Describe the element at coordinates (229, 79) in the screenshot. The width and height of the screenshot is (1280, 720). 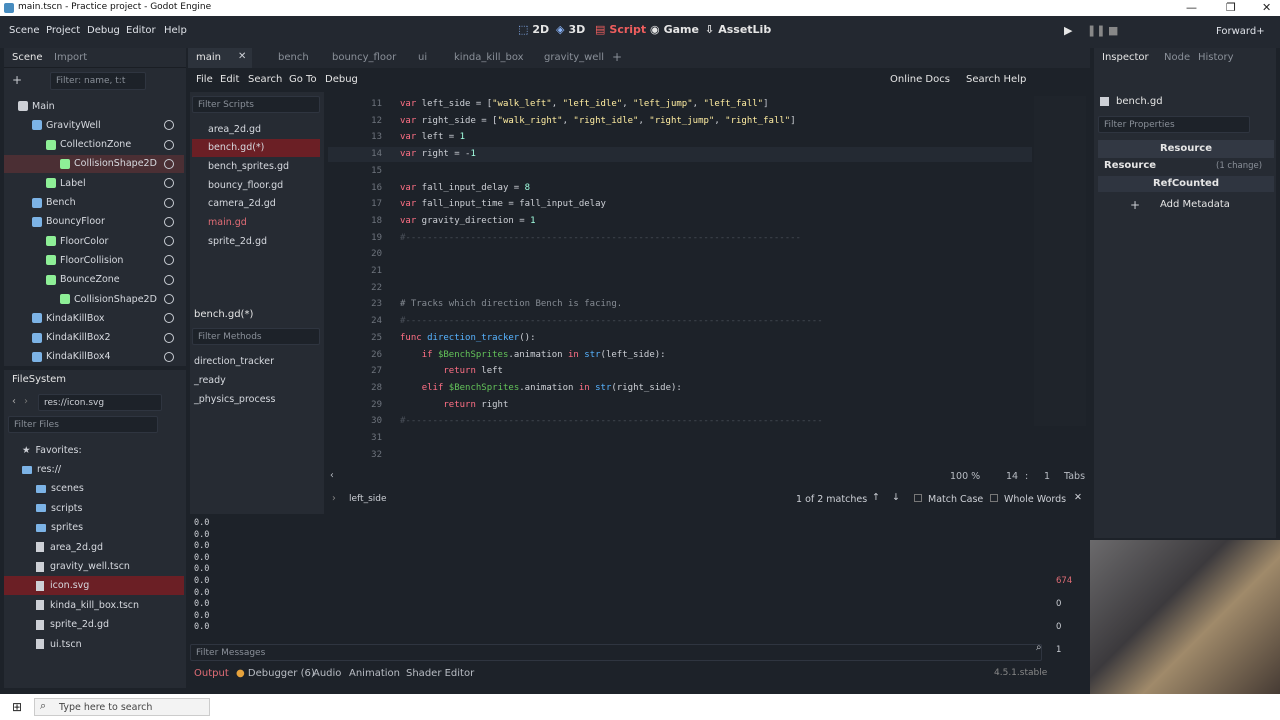
I see `script-menu-edit: Edit` at that location.